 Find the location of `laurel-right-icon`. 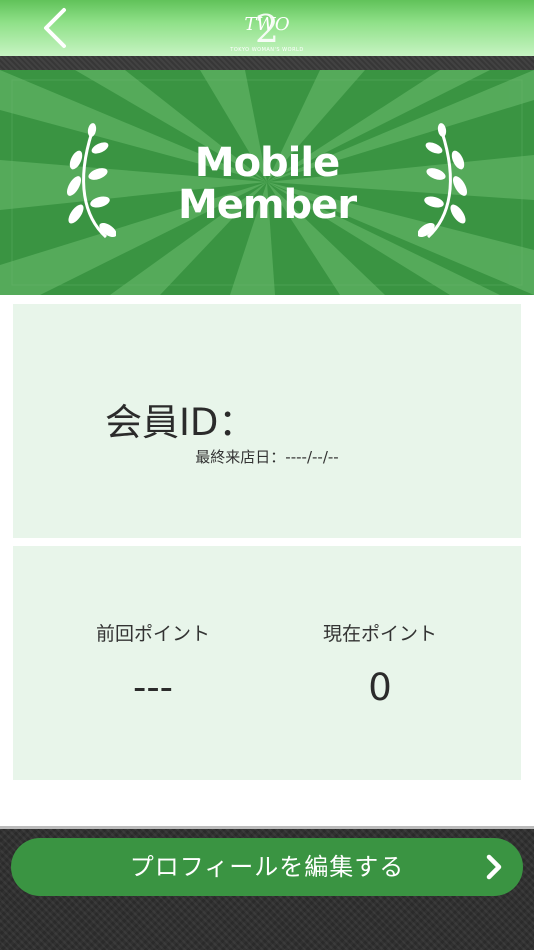

laurel-right-icon is located at coordinates (443, 181).